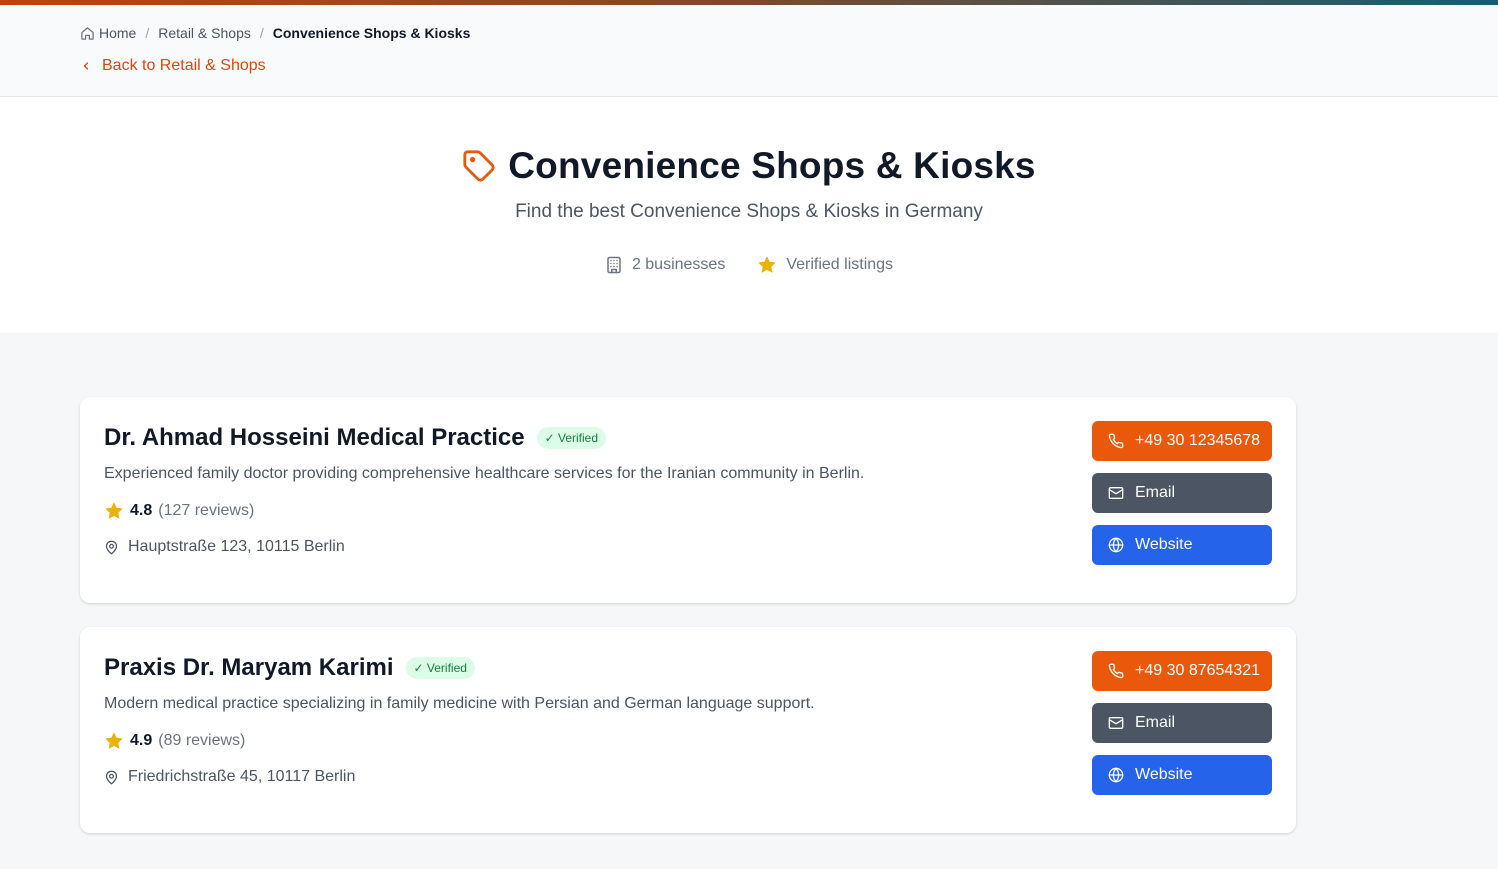  I want to click on business-address: Hauptstraße 123, 10115 Berlin, so click(236, 546).